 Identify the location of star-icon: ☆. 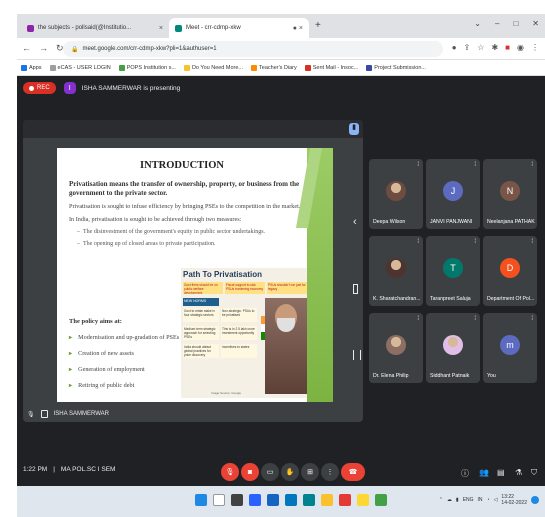
(480, 47).